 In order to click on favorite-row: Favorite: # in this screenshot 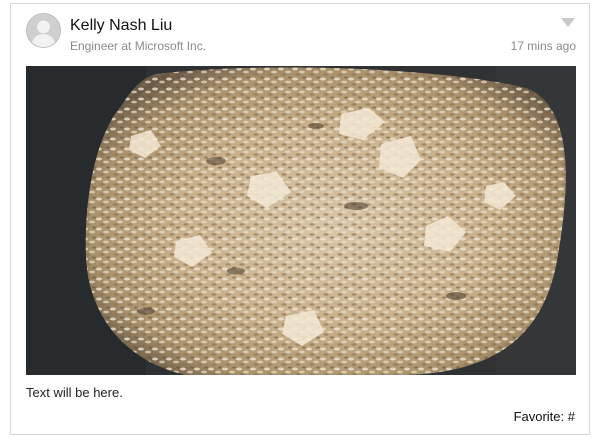, I will do `click(544, 416)`.